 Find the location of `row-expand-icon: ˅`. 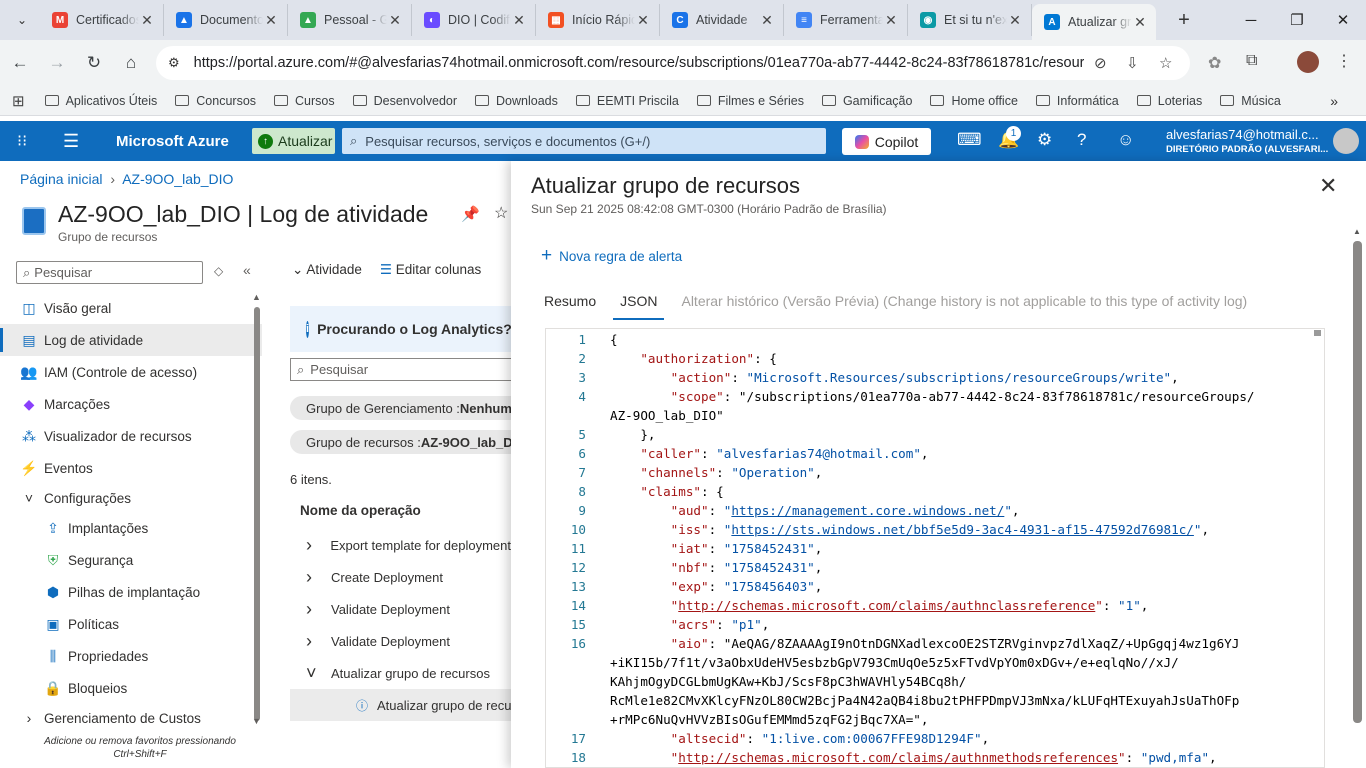

row-expand-icon: ˅ is located at coordinates (314, 673).